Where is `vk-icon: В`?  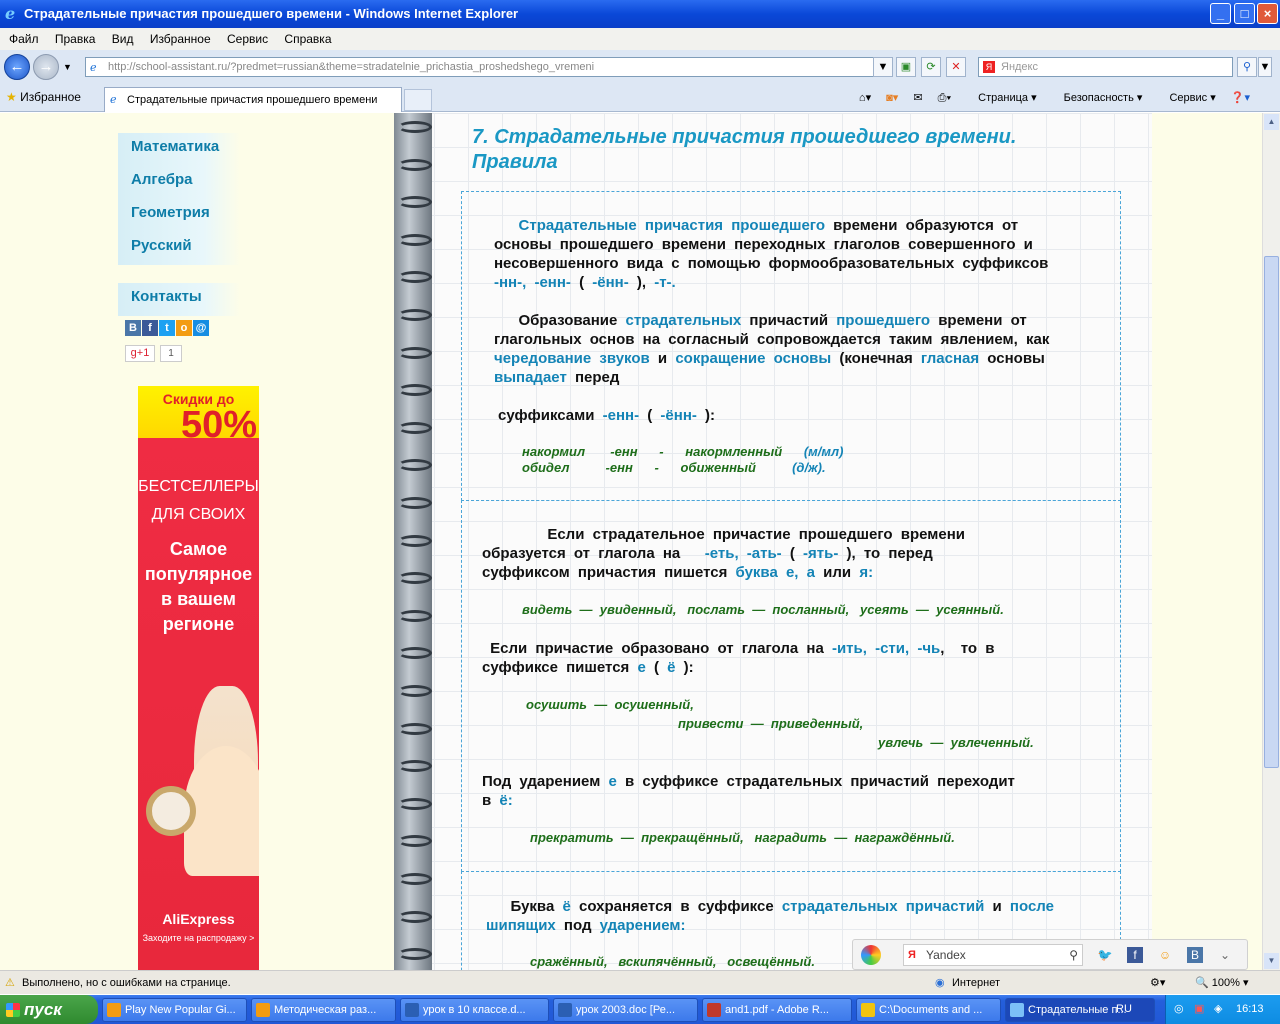 vk-icon: В is located at coordinates (133, 328).